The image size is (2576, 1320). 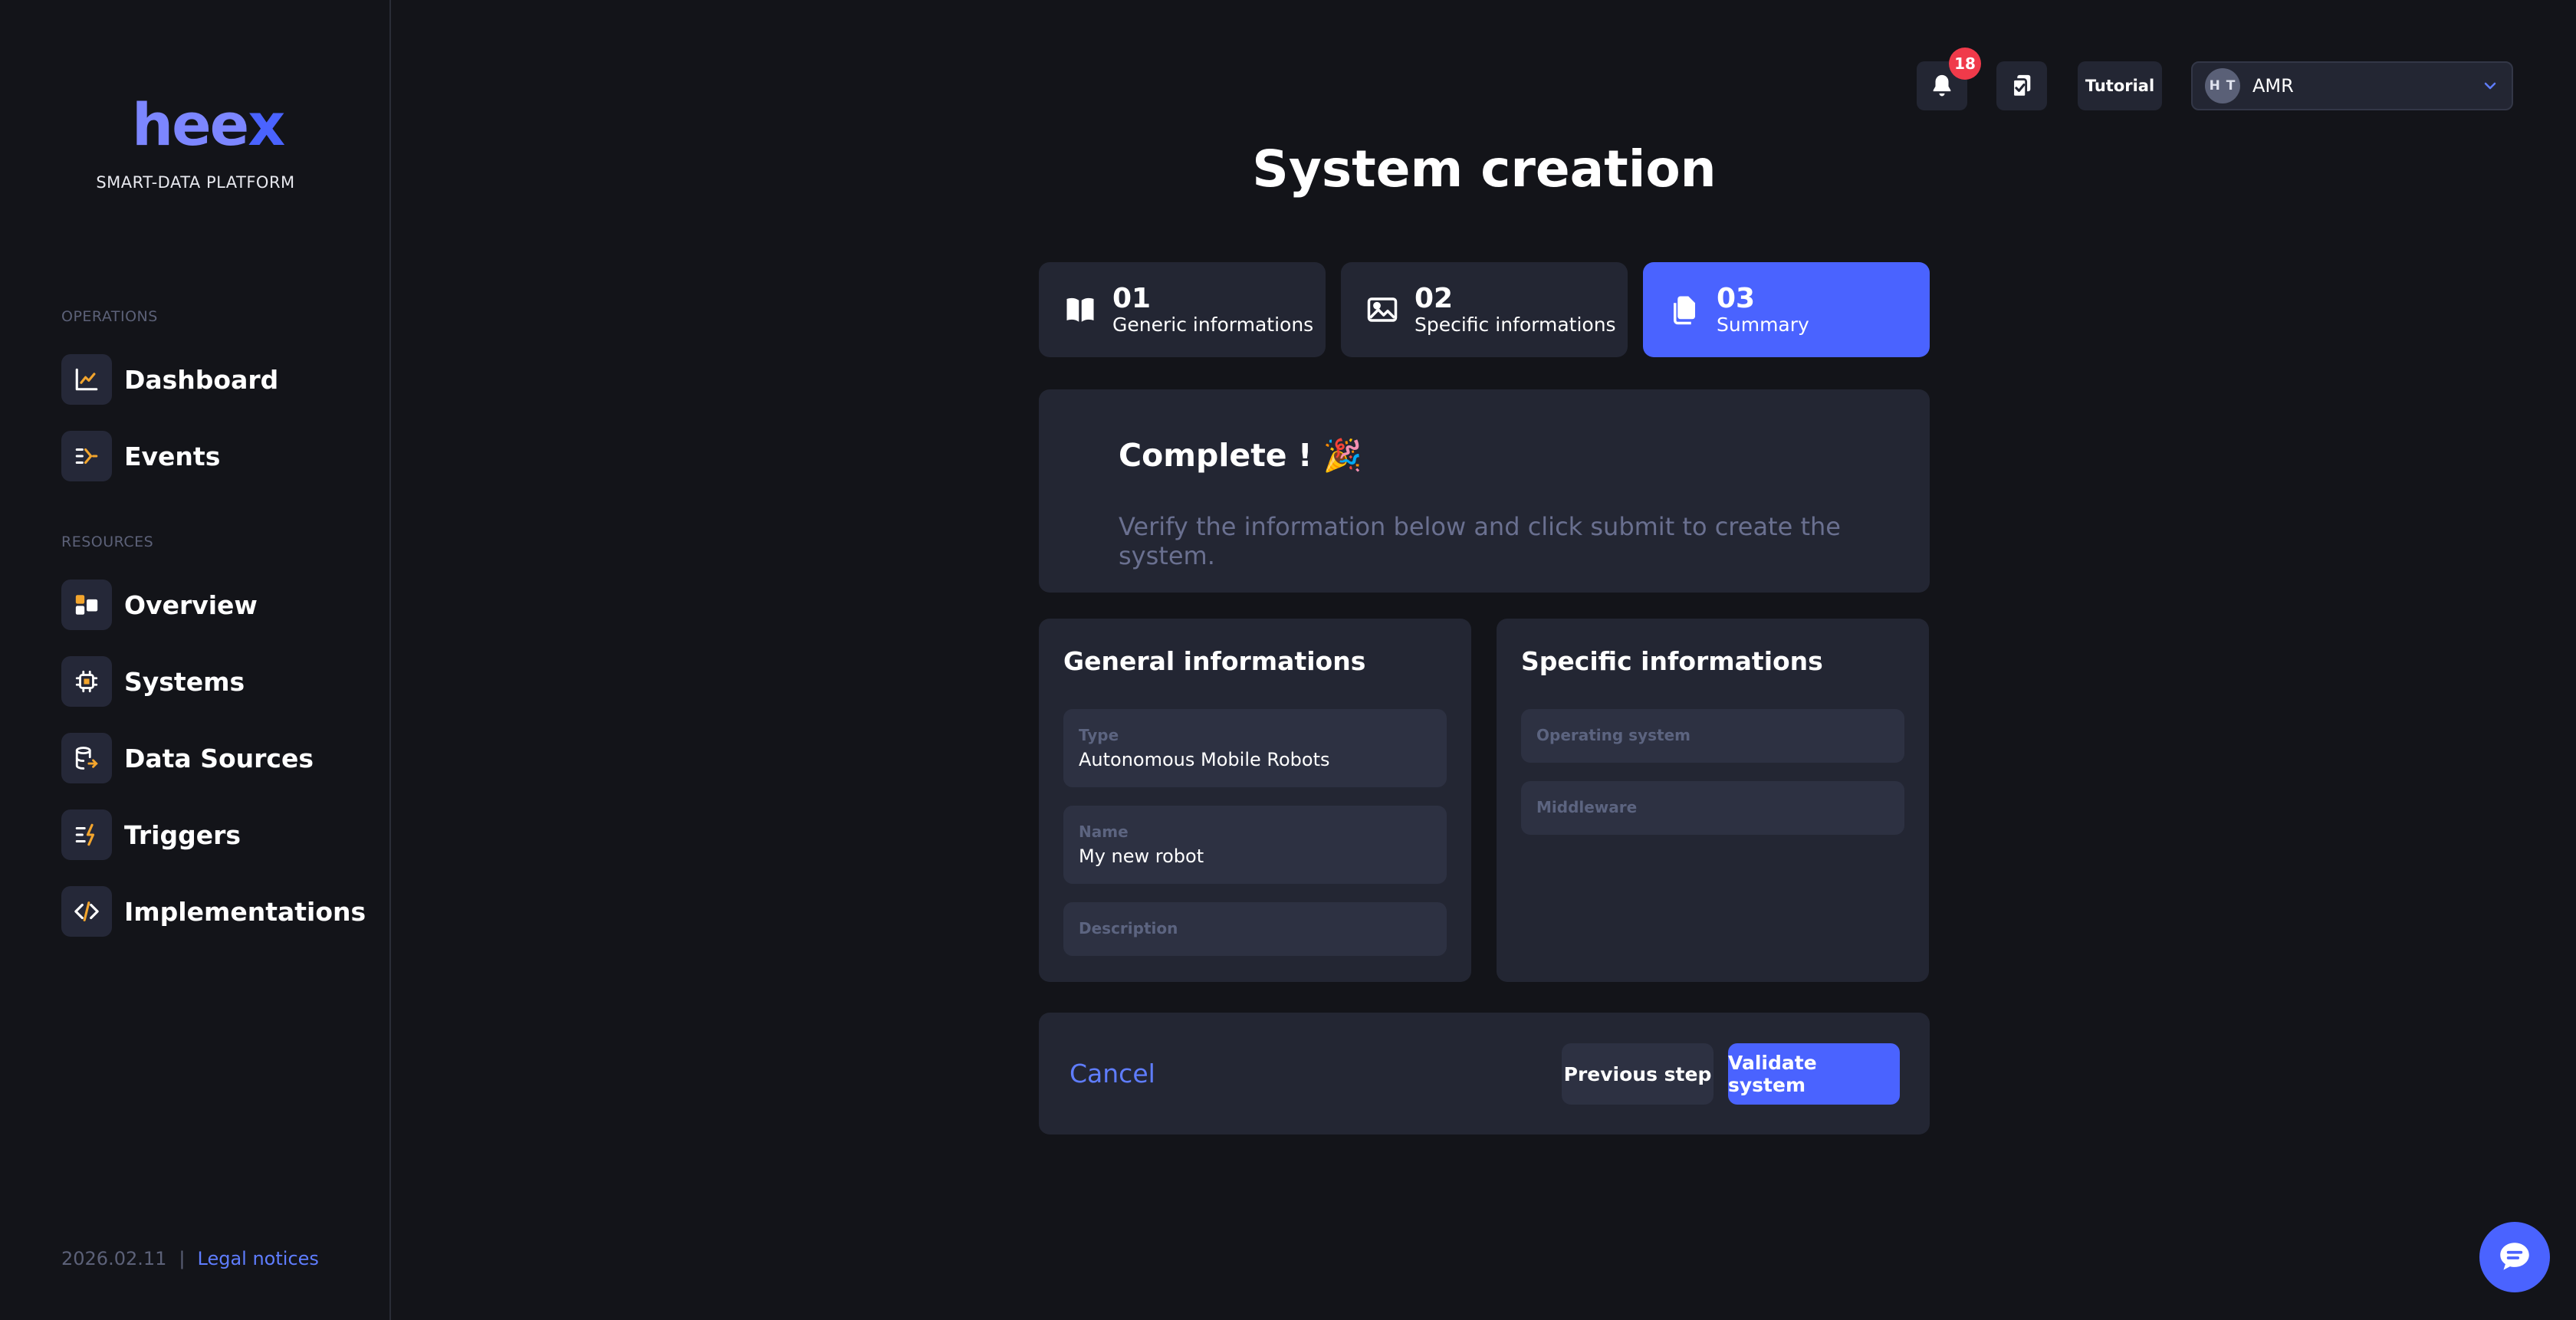 I want to click on copy-icon, so click(x=1685, y=310).